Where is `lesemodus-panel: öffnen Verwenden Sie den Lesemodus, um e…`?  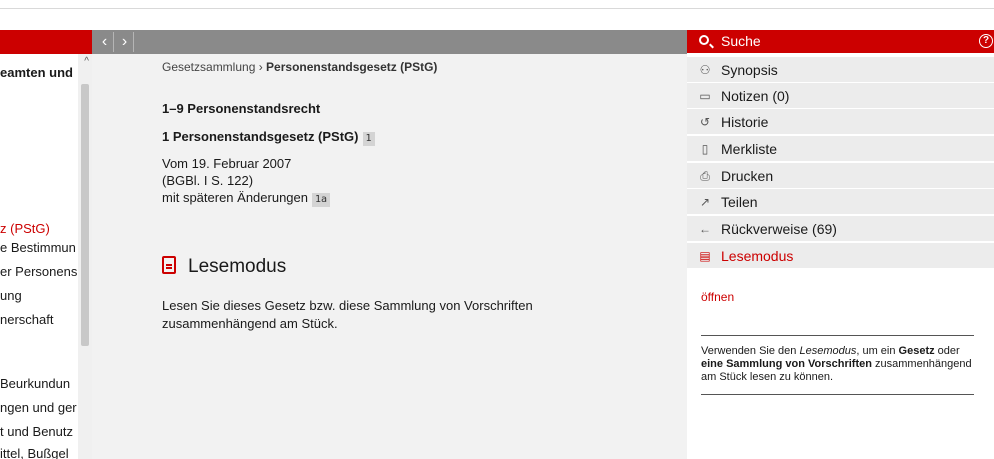 lesemodus-panel: öffnen Verwenden Sie den Lesemodus, um e… is located at coordinates (840, 364).